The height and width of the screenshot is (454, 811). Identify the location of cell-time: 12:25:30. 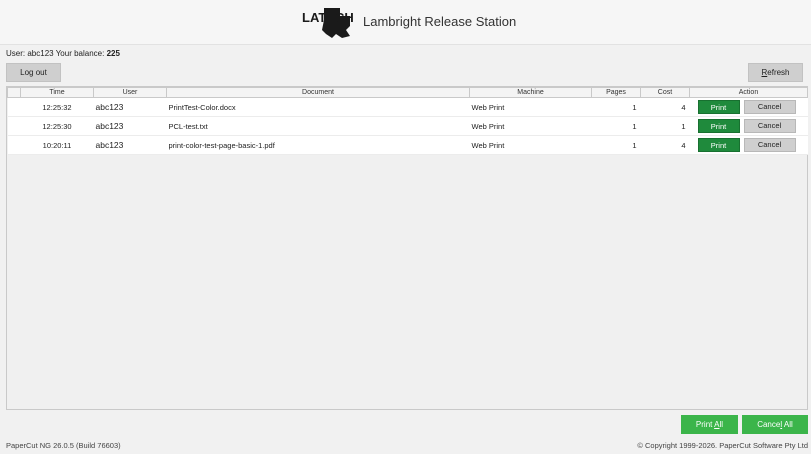
(57, 126).